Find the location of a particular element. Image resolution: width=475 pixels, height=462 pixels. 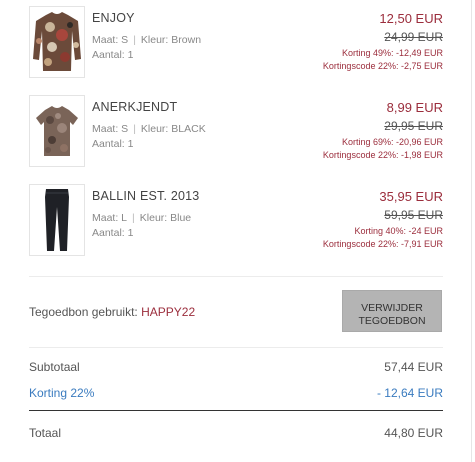

voucher-label: Tegoedbon gebruikt: is located at coordinates (83, 312).